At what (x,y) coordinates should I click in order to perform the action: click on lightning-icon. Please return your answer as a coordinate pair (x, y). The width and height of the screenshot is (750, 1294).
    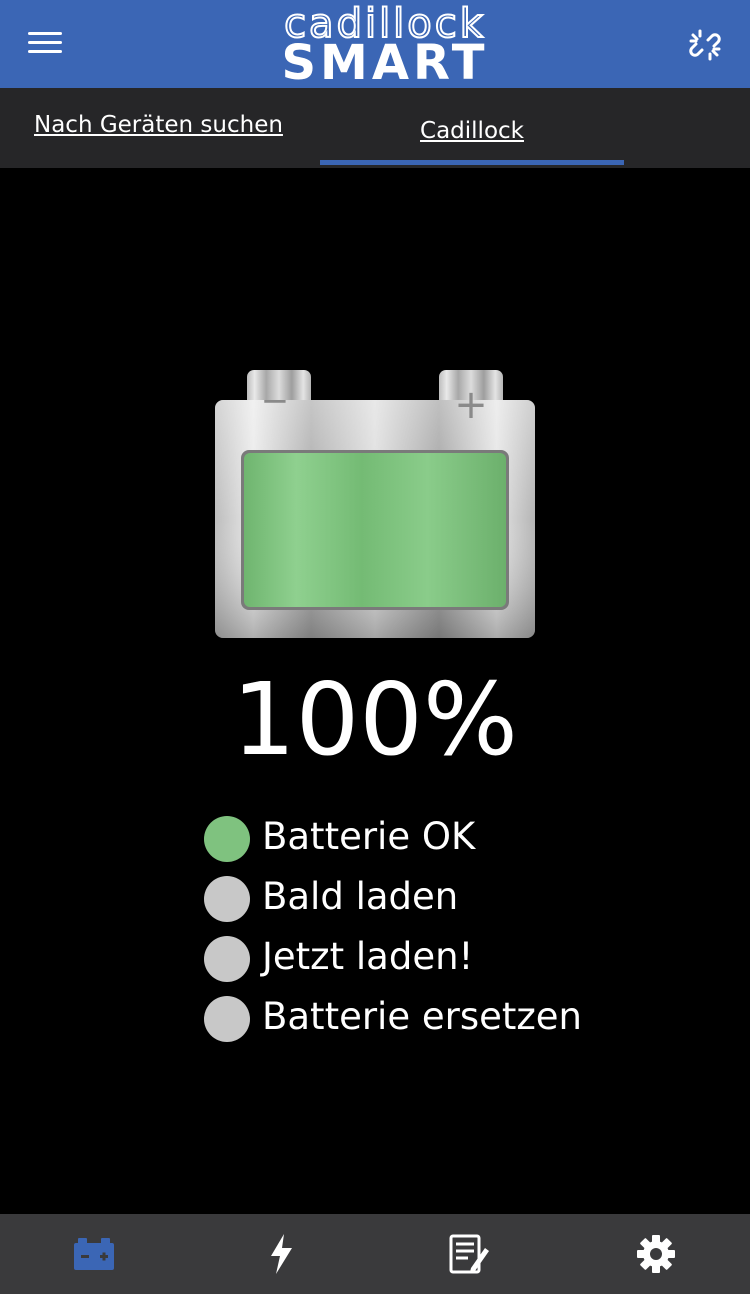
    Looking at the image, I should click on (282, 1254).